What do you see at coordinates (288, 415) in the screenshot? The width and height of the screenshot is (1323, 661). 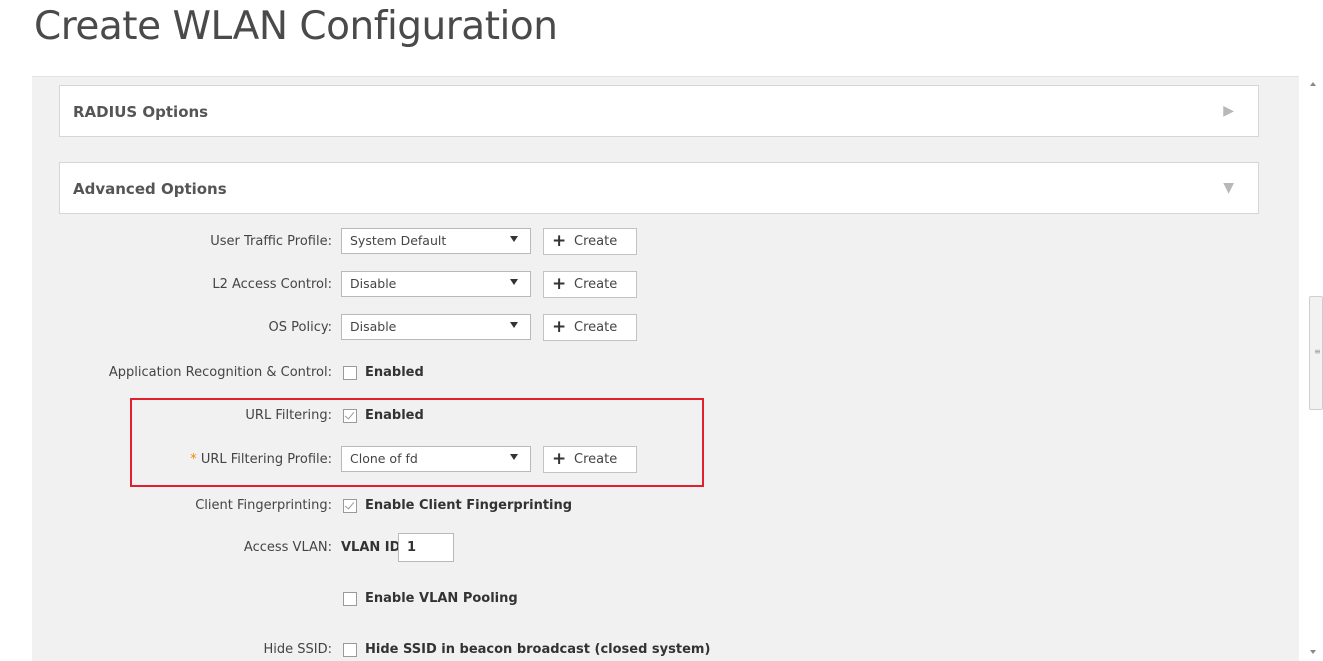 I see `url-filtering-label: URL Filtering:` at bounding box center [288, 415].